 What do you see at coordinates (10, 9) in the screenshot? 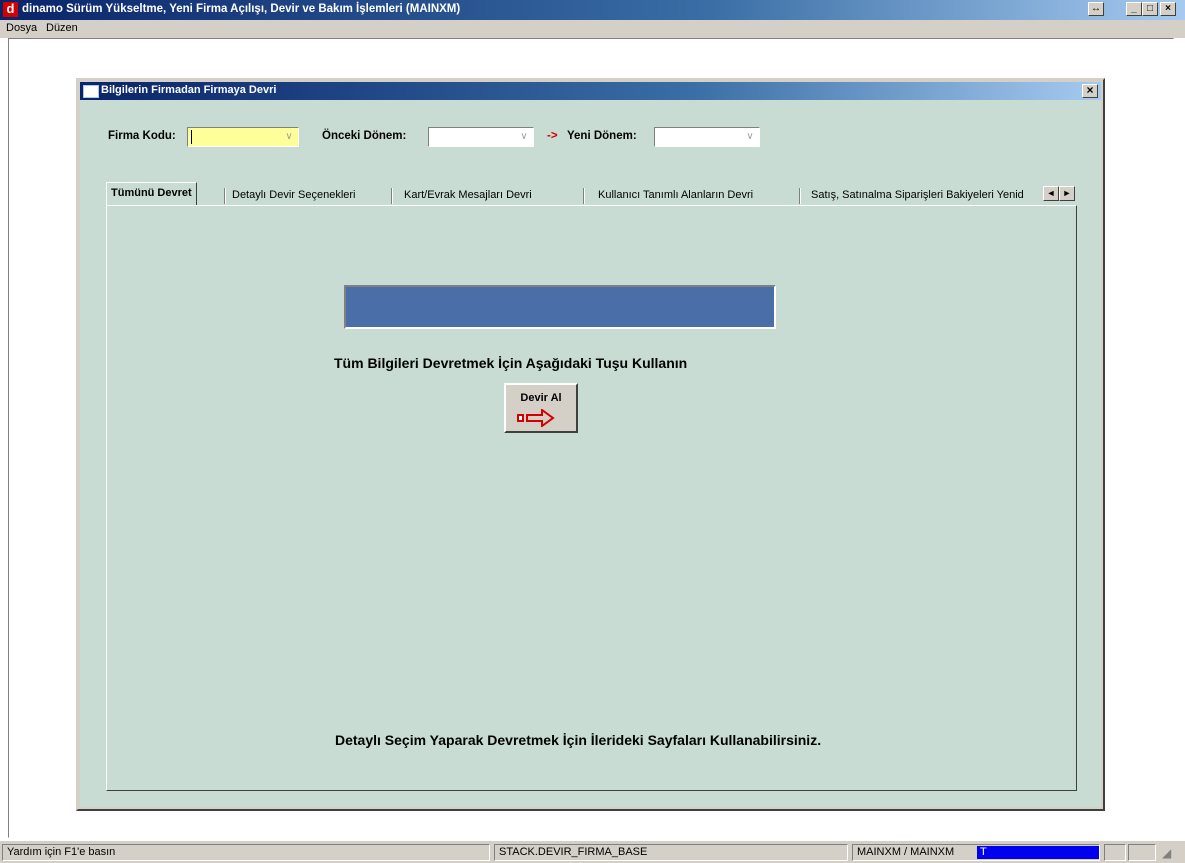
I see `app-logo-icon: d` at bounding box center [10, 9].